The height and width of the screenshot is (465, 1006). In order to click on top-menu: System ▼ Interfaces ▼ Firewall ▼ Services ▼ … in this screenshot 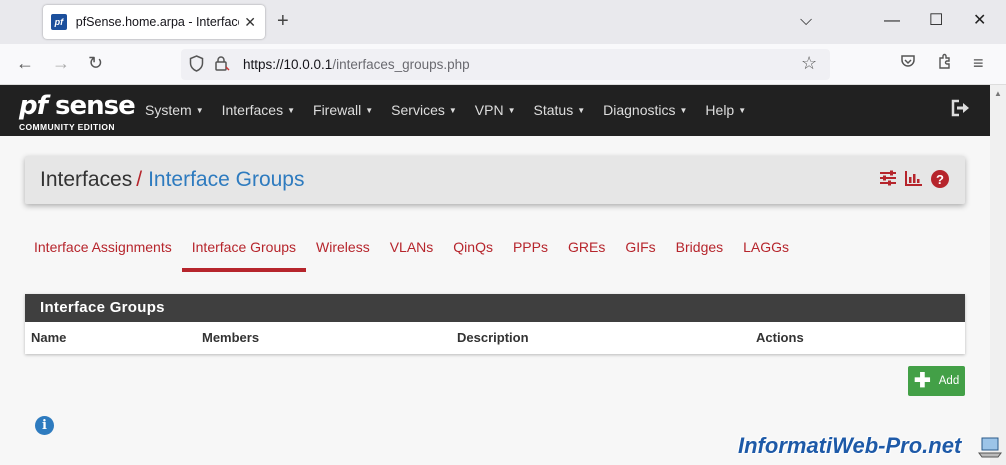, I will do `click(445, 110)`.